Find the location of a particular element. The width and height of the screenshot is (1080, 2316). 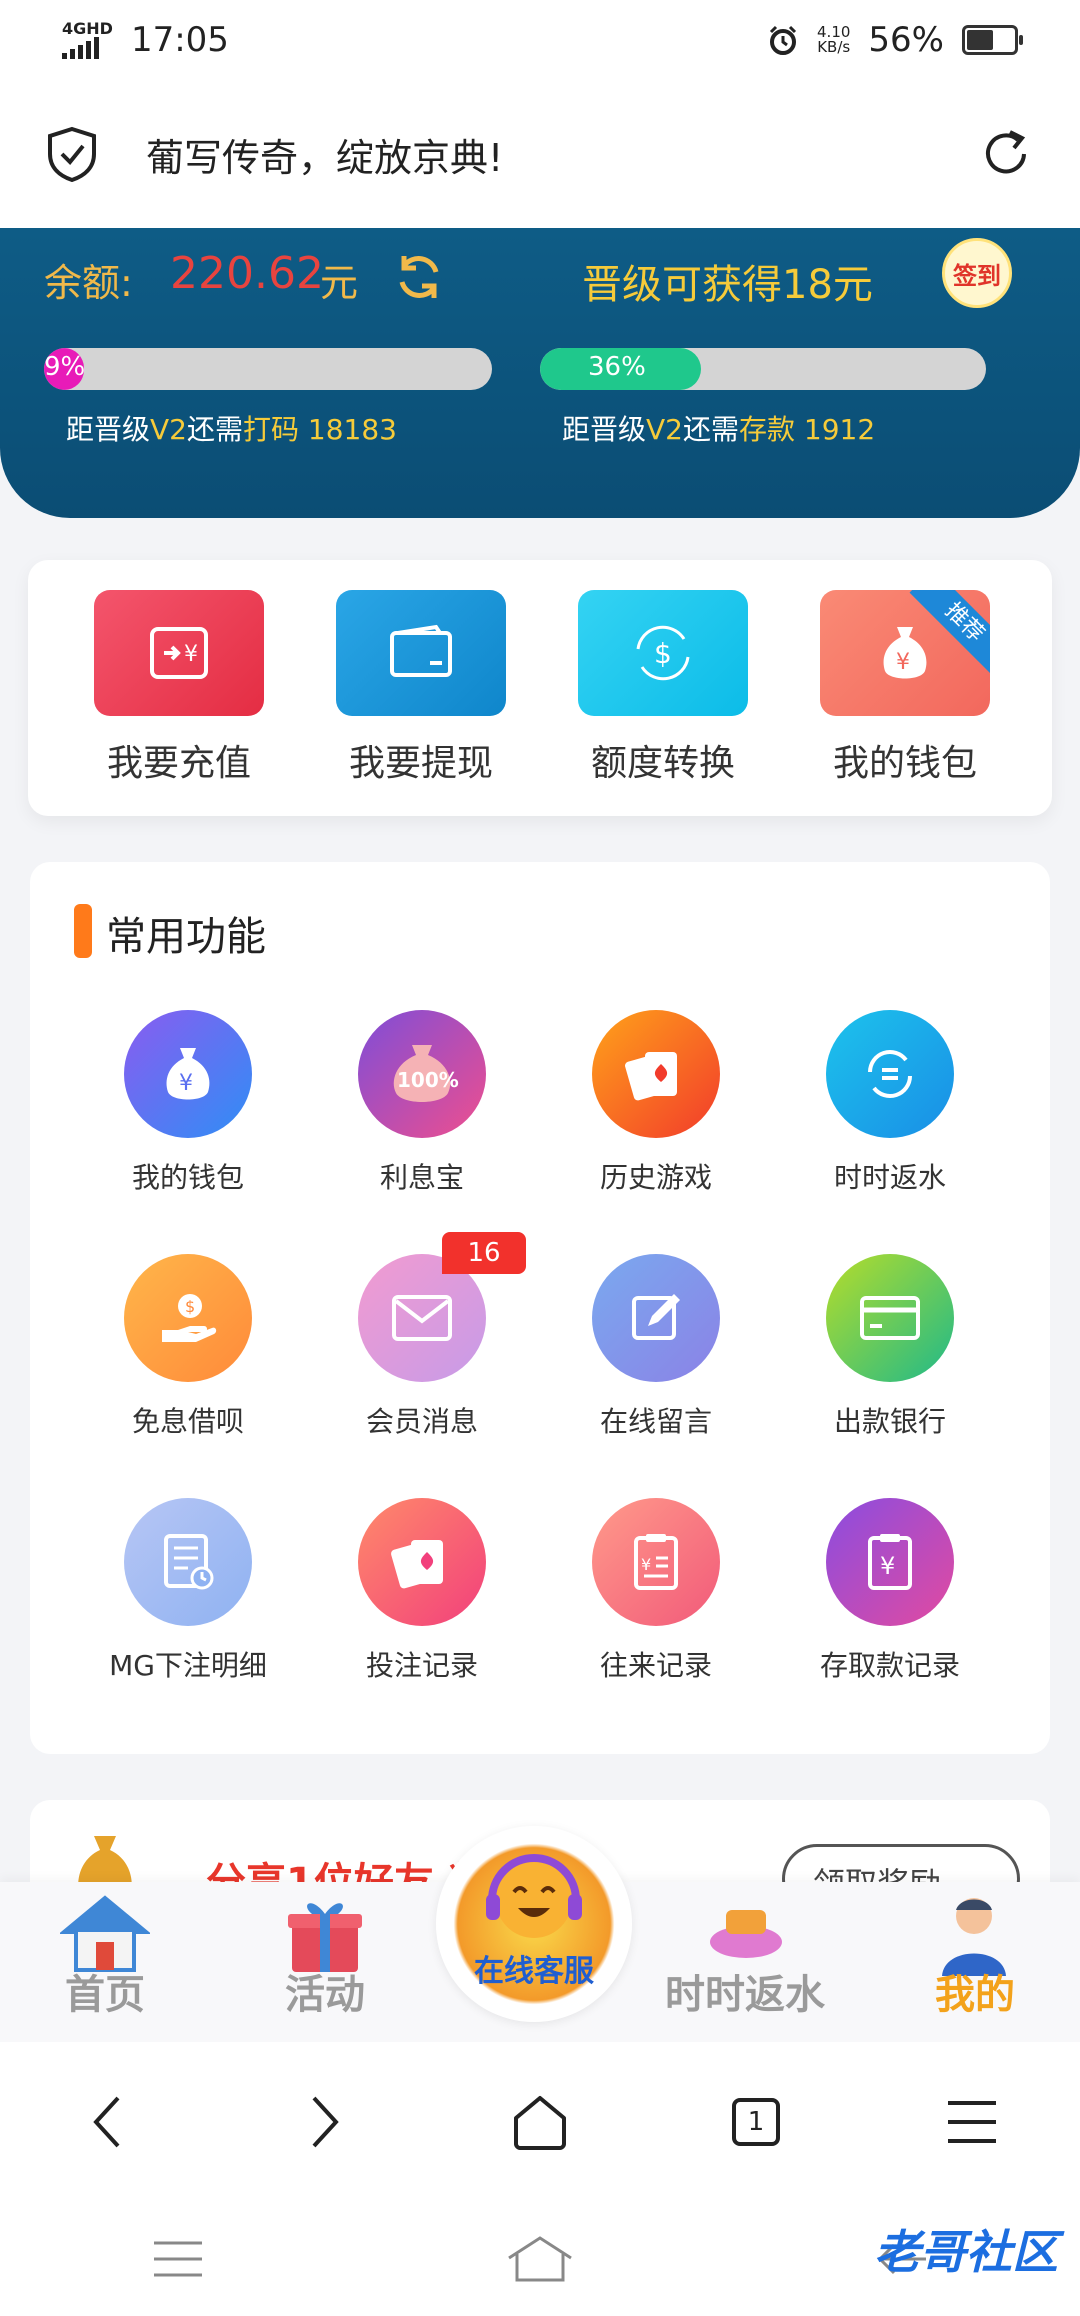

nav-home: 首页 is located at coordinates (105, 1962).